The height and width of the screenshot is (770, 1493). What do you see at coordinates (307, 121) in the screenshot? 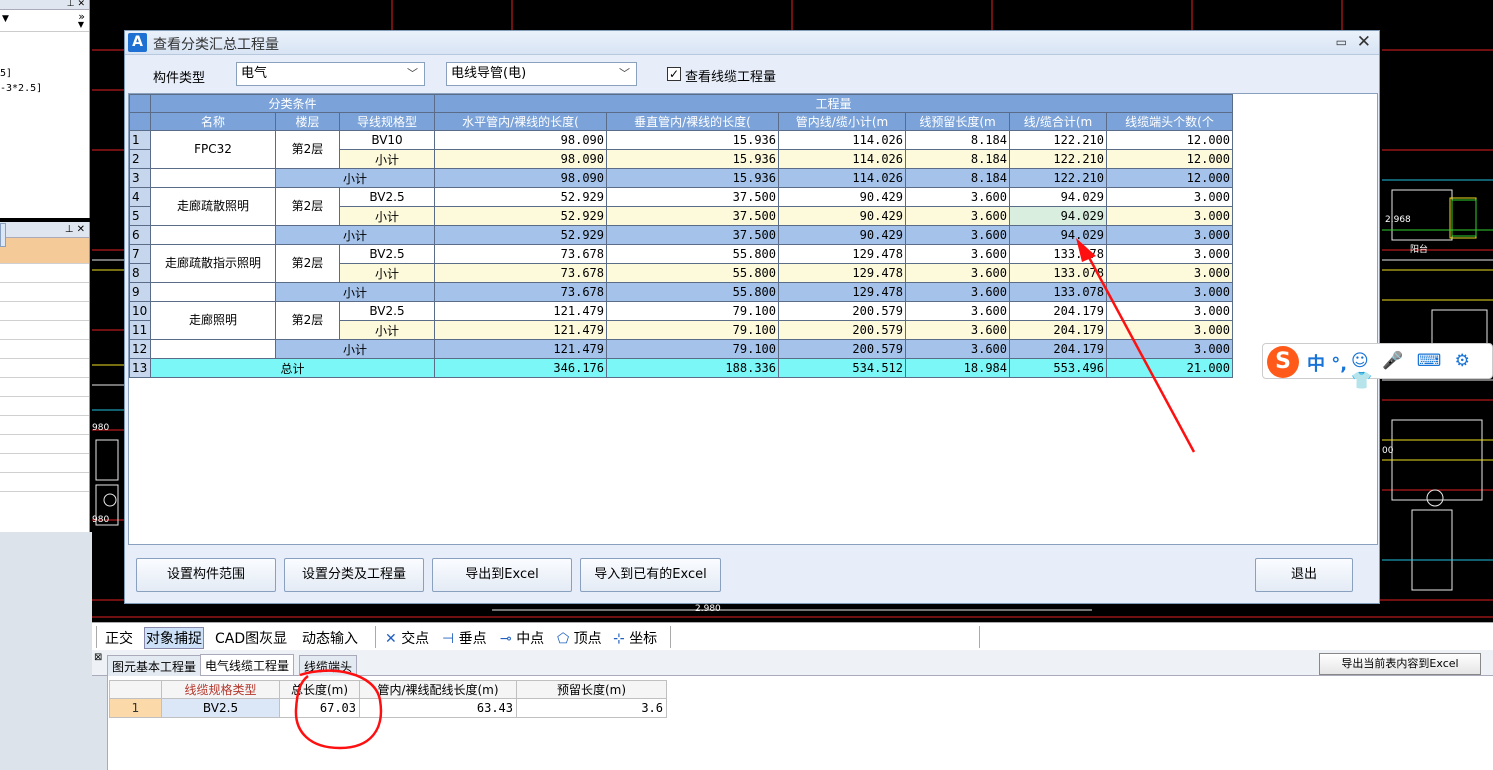
I see `column-header: 楼层` at bounding box center [307, 121].